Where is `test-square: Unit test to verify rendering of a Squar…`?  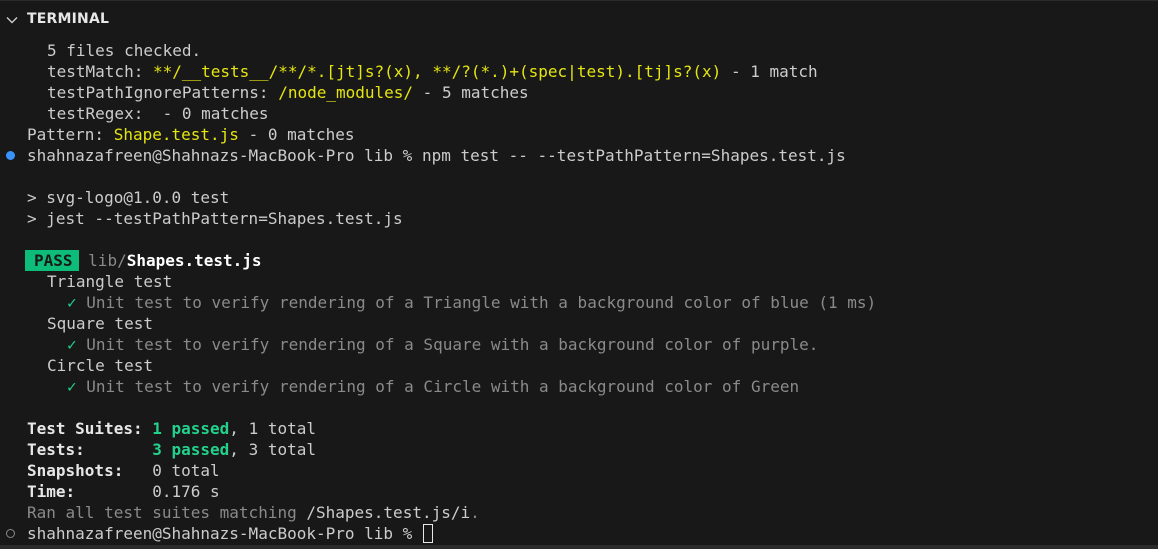 test-square: Unit test to verify rendering of a Squar… is located at coordinates (452, 344).